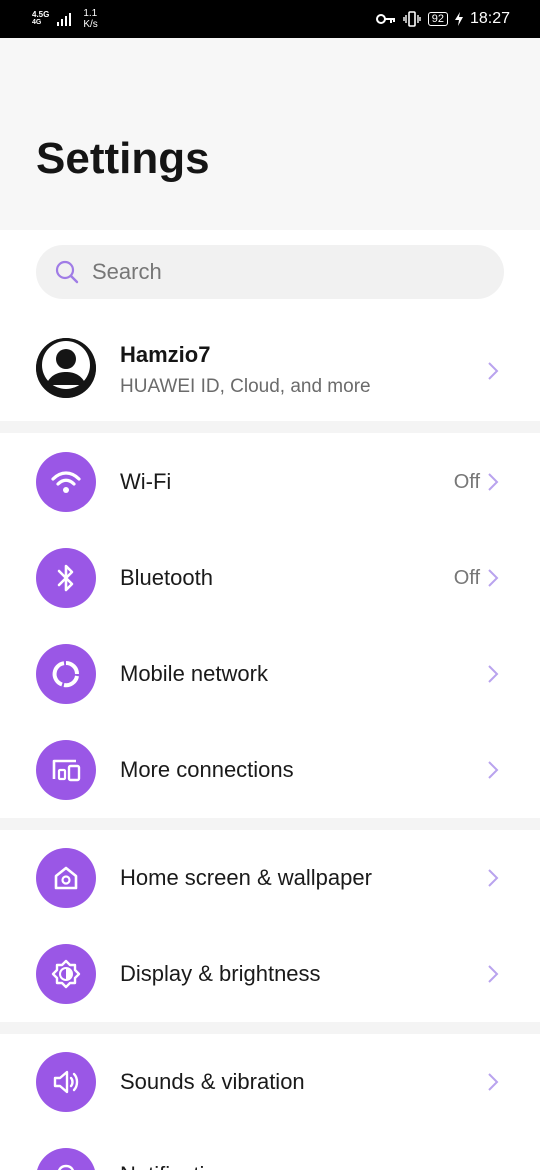 Image resolution: width=540 pixels, height=1170 pixels. I want to click on wifi-icon-circle, so click(66, 482).